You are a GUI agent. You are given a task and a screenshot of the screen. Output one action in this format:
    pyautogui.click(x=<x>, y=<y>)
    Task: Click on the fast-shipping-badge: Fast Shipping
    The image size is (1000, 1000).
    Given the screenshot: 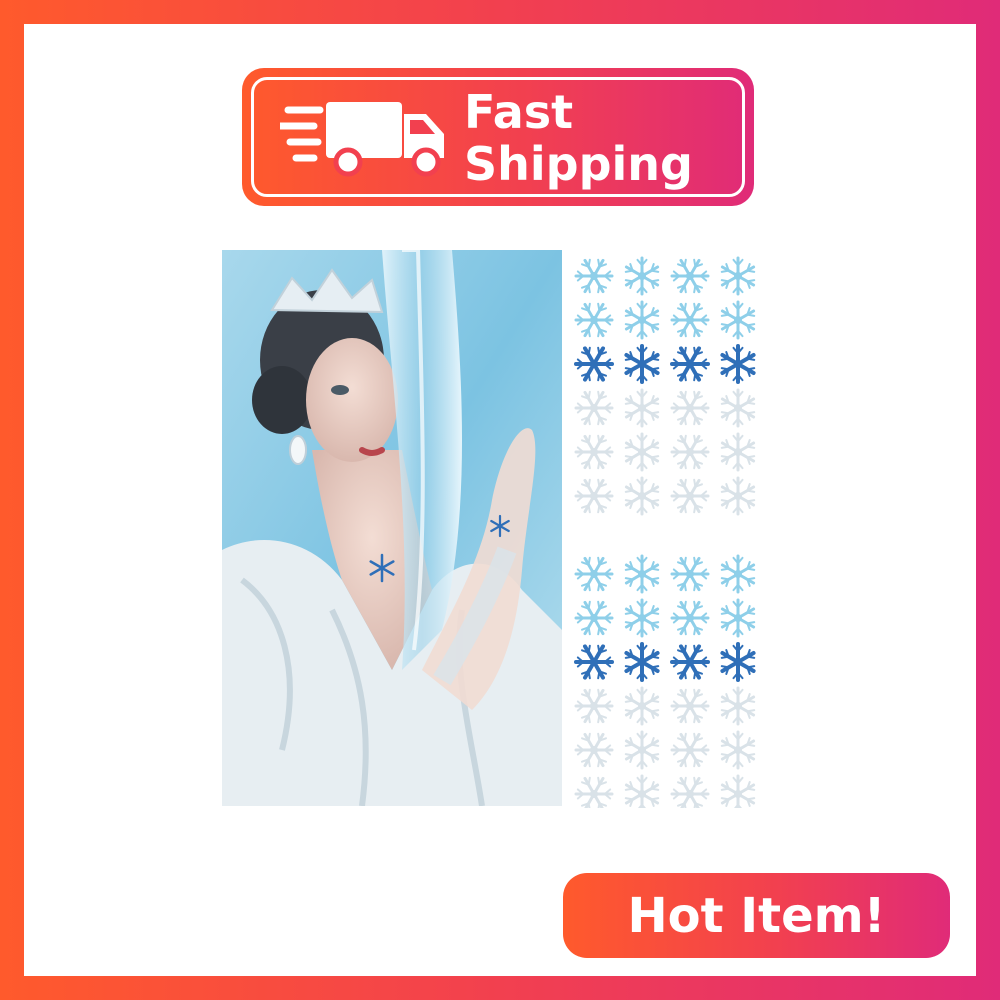 What is the action you would take?
    pyautogui.click(x=498, y=137)
    